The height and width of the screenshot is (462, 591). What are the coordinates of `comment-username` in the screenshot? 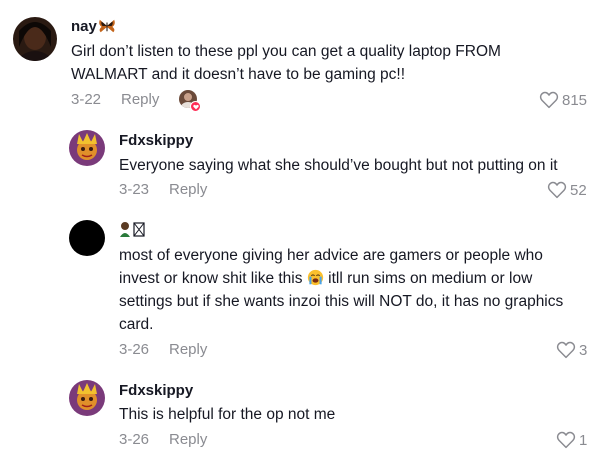 It's located at (134, 229).